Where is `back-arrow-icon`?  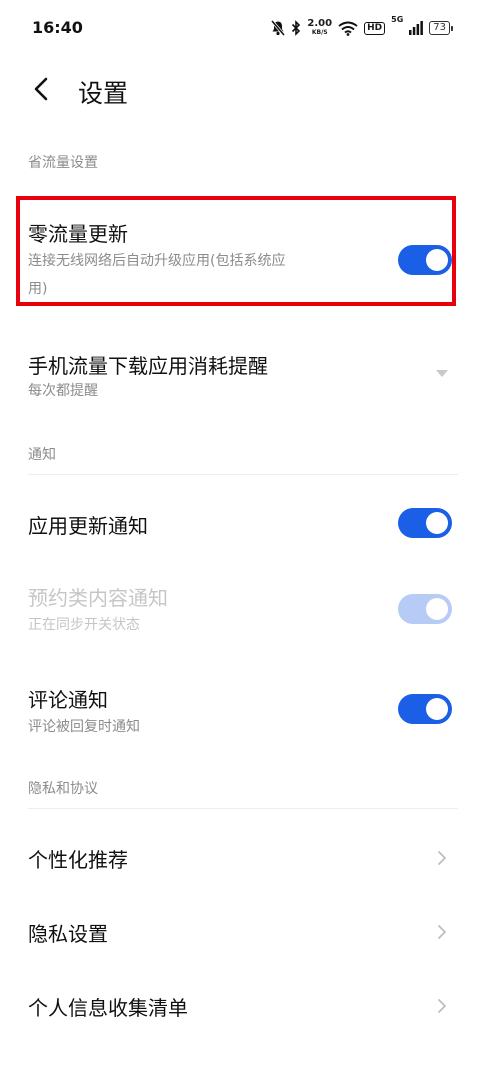
back-arrow-icon is located at coordinates (43, 89).